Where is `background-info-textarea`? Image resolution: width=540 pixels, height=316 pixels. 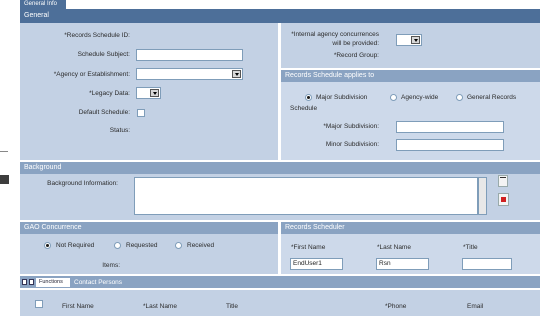
background-info-textarea is located at coordinates (306, 196).